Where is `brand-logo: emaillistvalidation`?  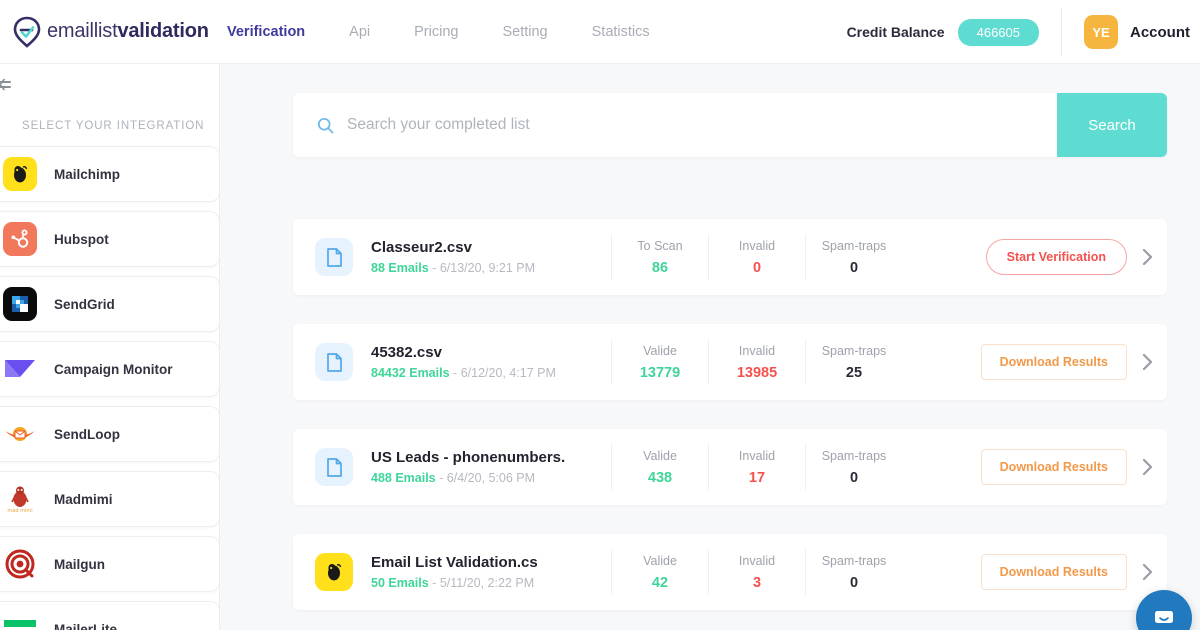 brand-logo: emaillistvalidation is located at coordinates (115, 32).